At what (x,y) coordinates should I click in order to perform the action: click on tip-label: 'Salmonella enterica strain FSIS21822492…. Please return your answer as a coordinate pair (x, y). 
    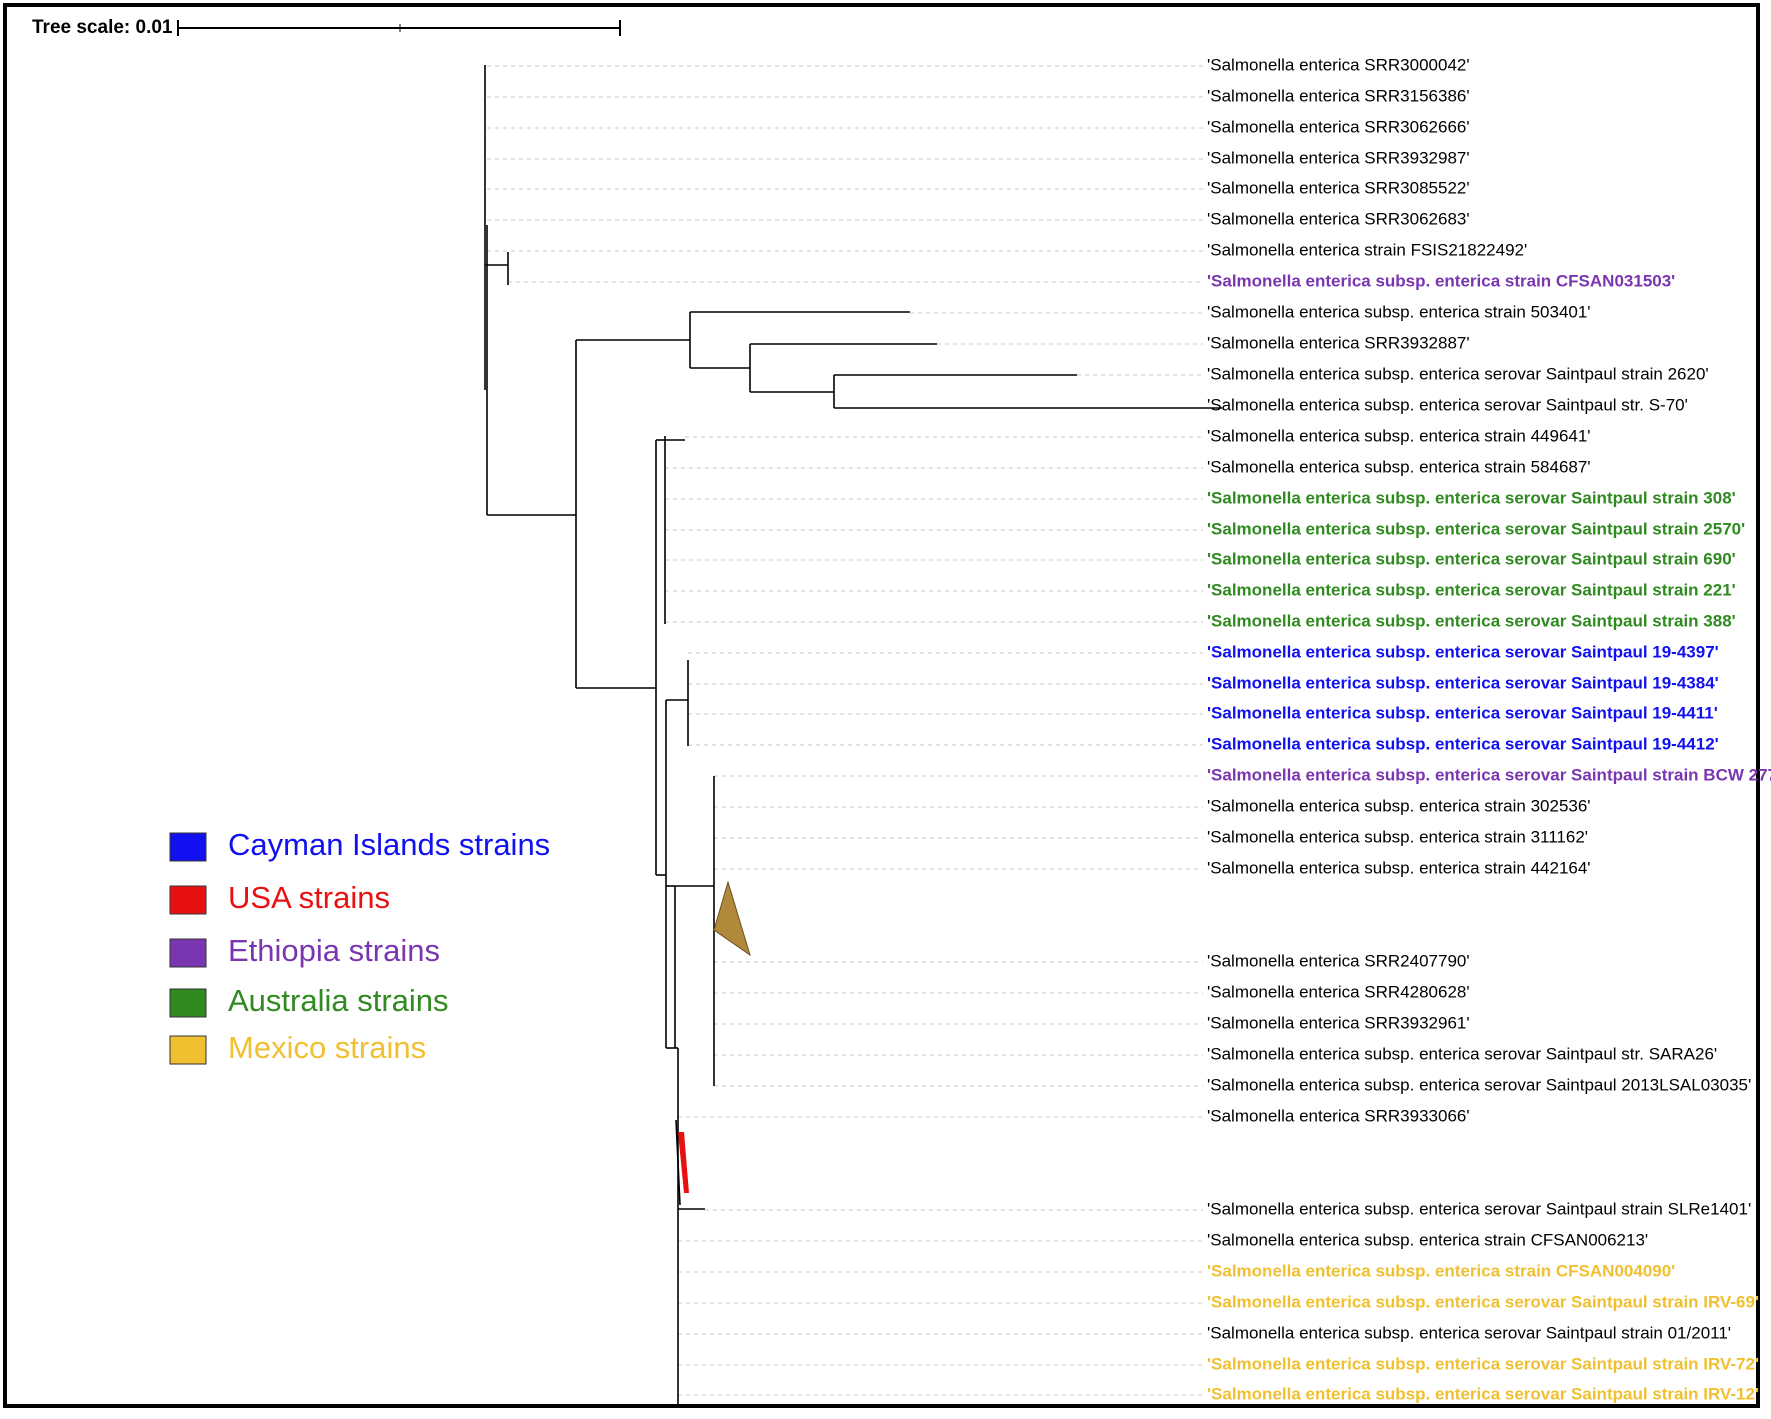
    Looking at the image, I should click on (1367, 249).